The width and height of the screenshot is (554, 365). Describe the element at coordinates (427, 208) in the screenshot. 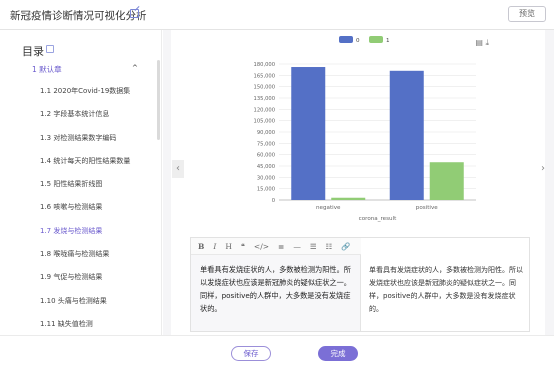

I see `x-tick-label: positive` at that location.